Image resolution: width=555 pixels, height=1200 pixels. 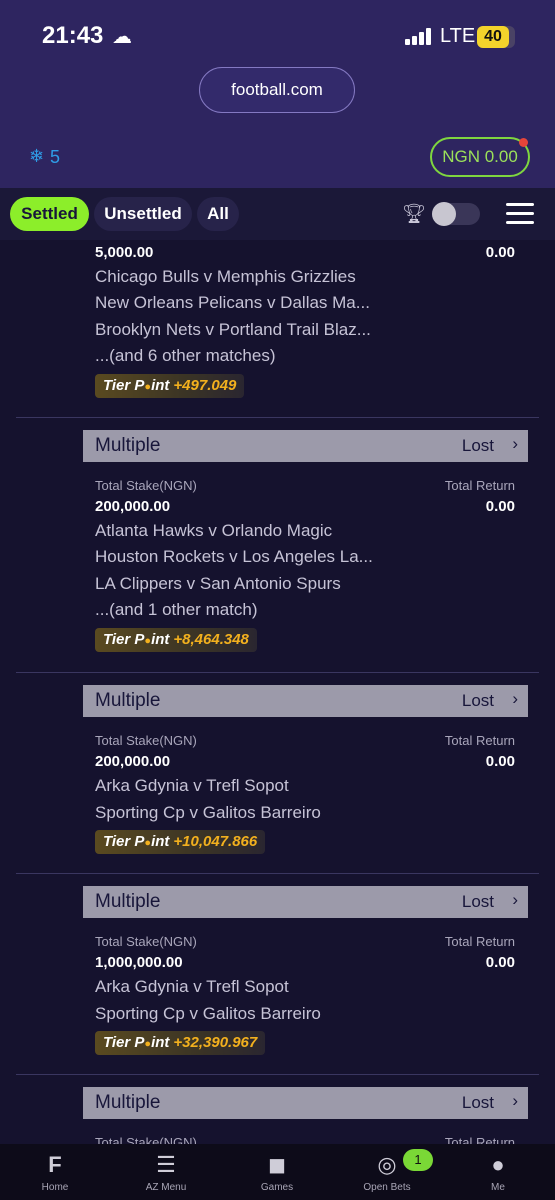 I want to click on tier-point-value: +32,390.967, so click(x=215, y=1042).